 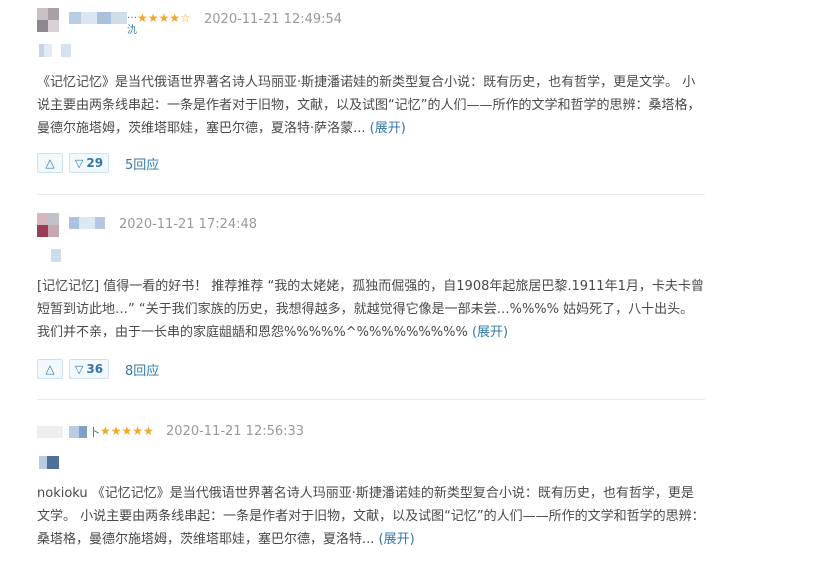 What do you see at coordinates (273, 19) in the screenshot?
I see `review-time: 2020-11-21 12:49:54` at bounding box center [273, 19].